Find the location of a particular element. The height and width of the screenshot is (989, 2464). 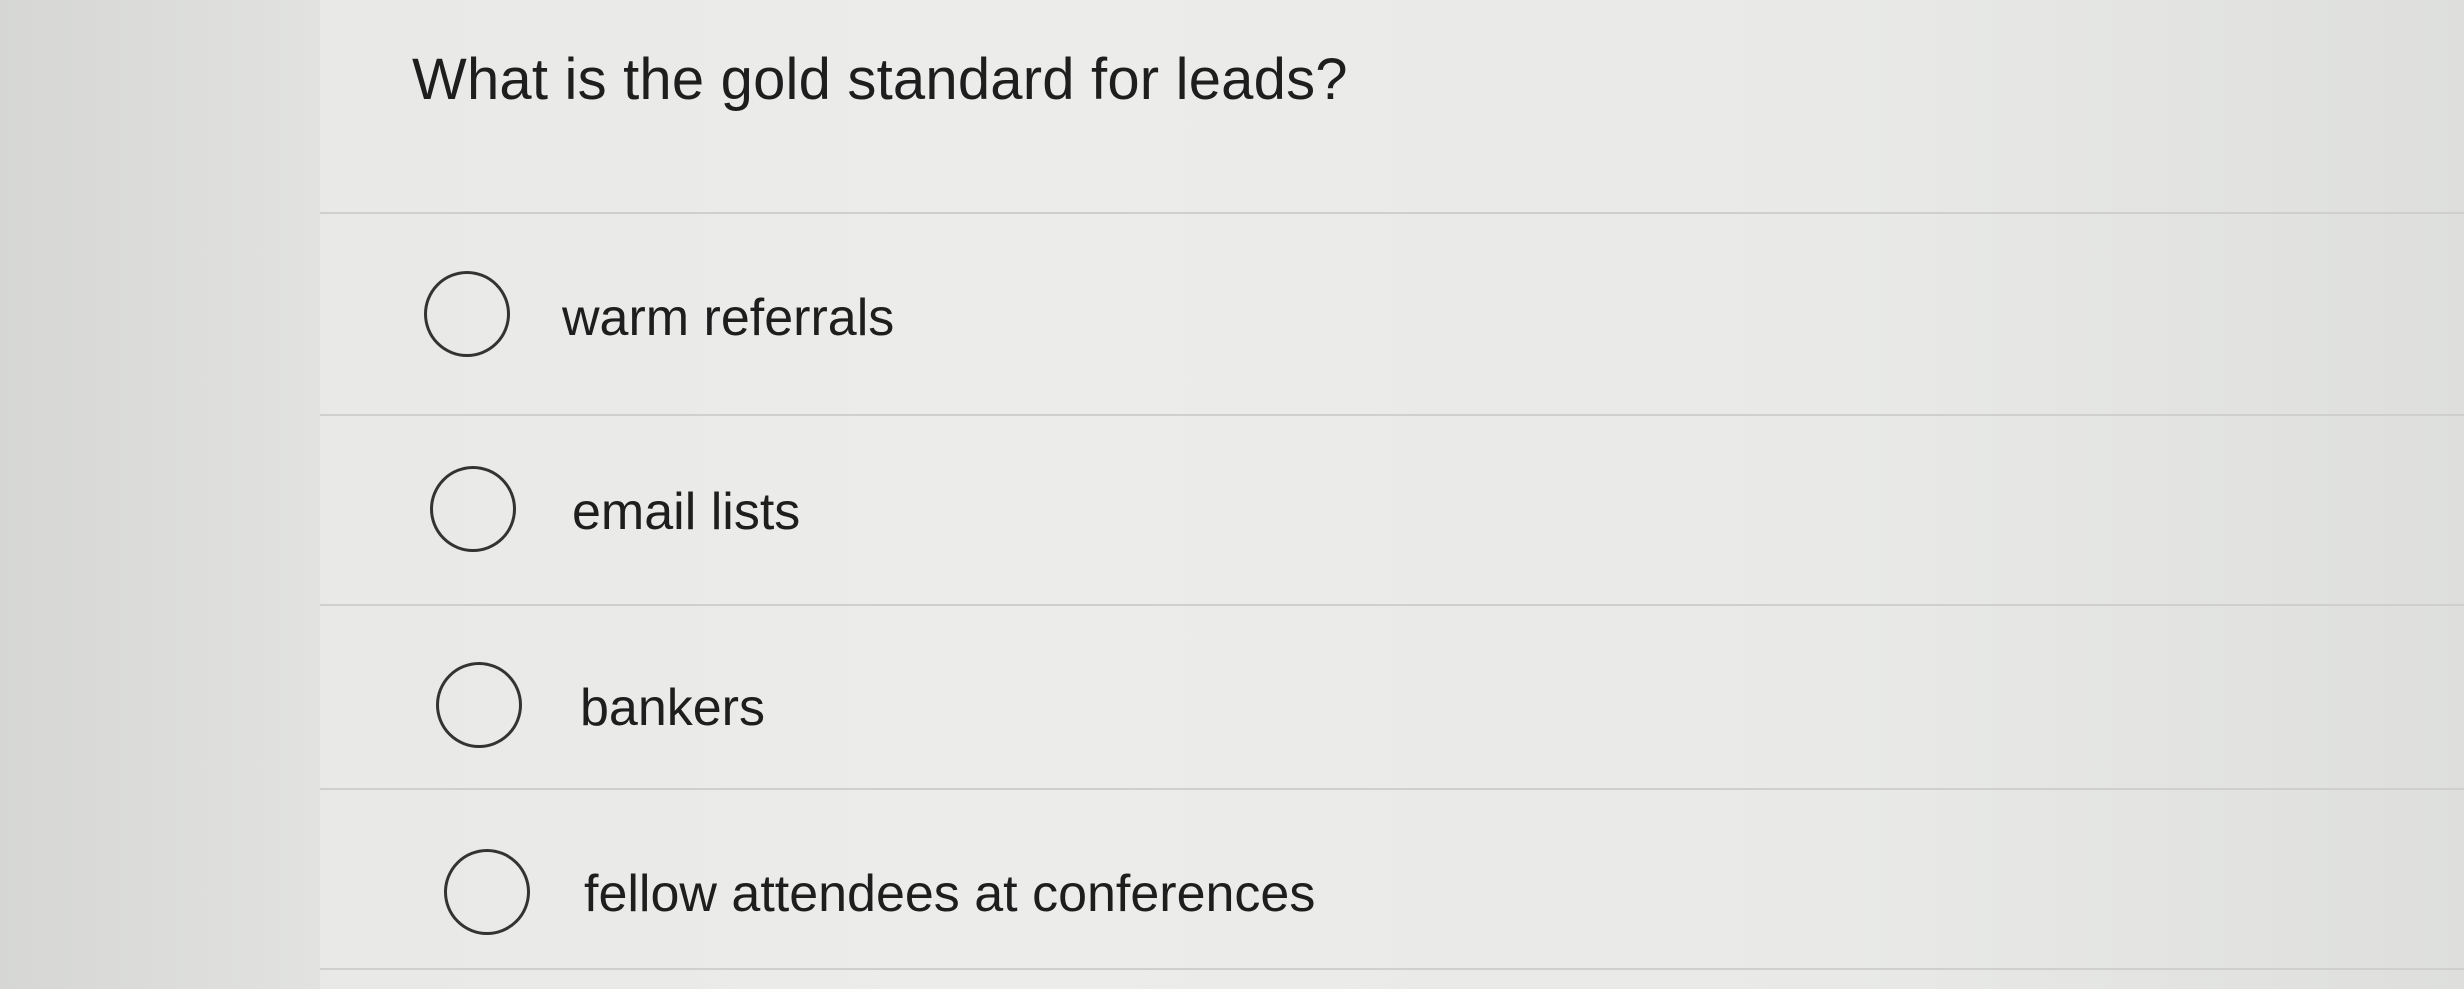

answer-option-label: bankers is located at coordinates (672, 708).